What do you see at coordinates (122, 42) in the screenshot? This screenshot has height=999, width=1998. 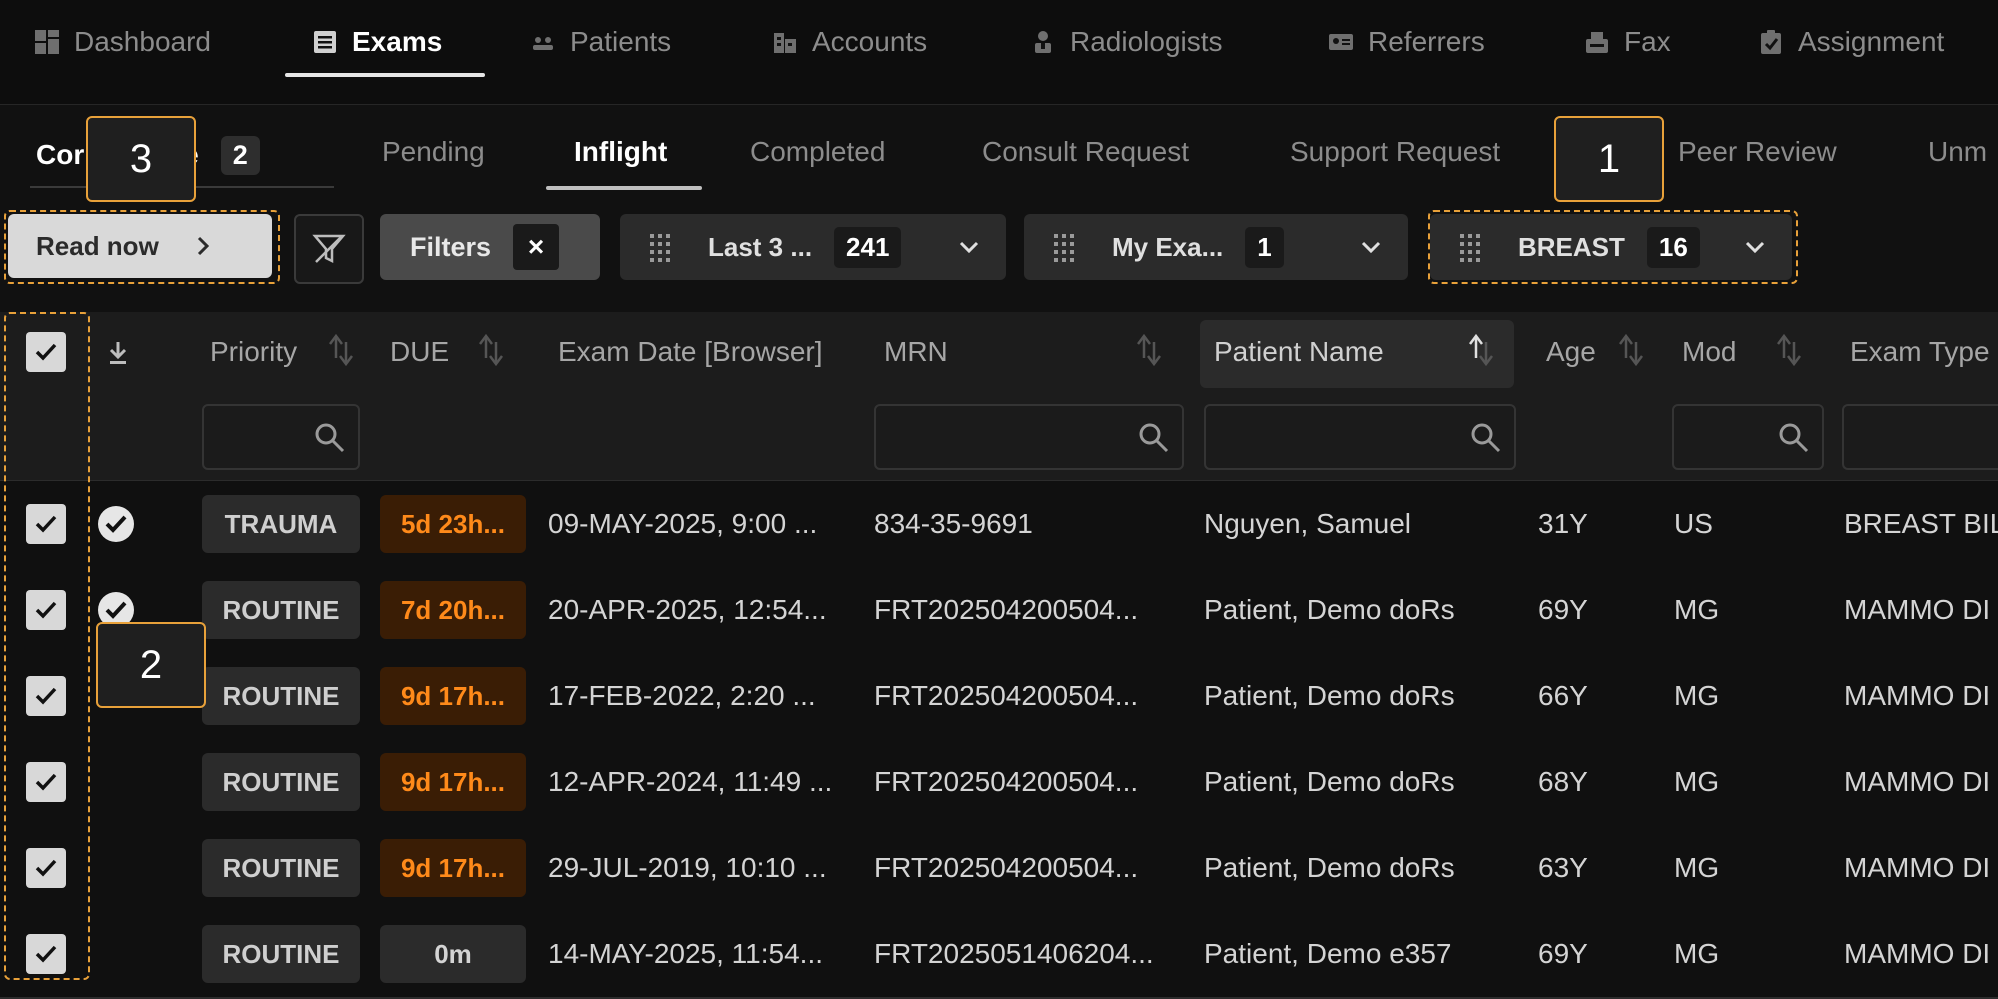 I see `nav-dashboard: Dashboard` at bounding box center [122, 42].